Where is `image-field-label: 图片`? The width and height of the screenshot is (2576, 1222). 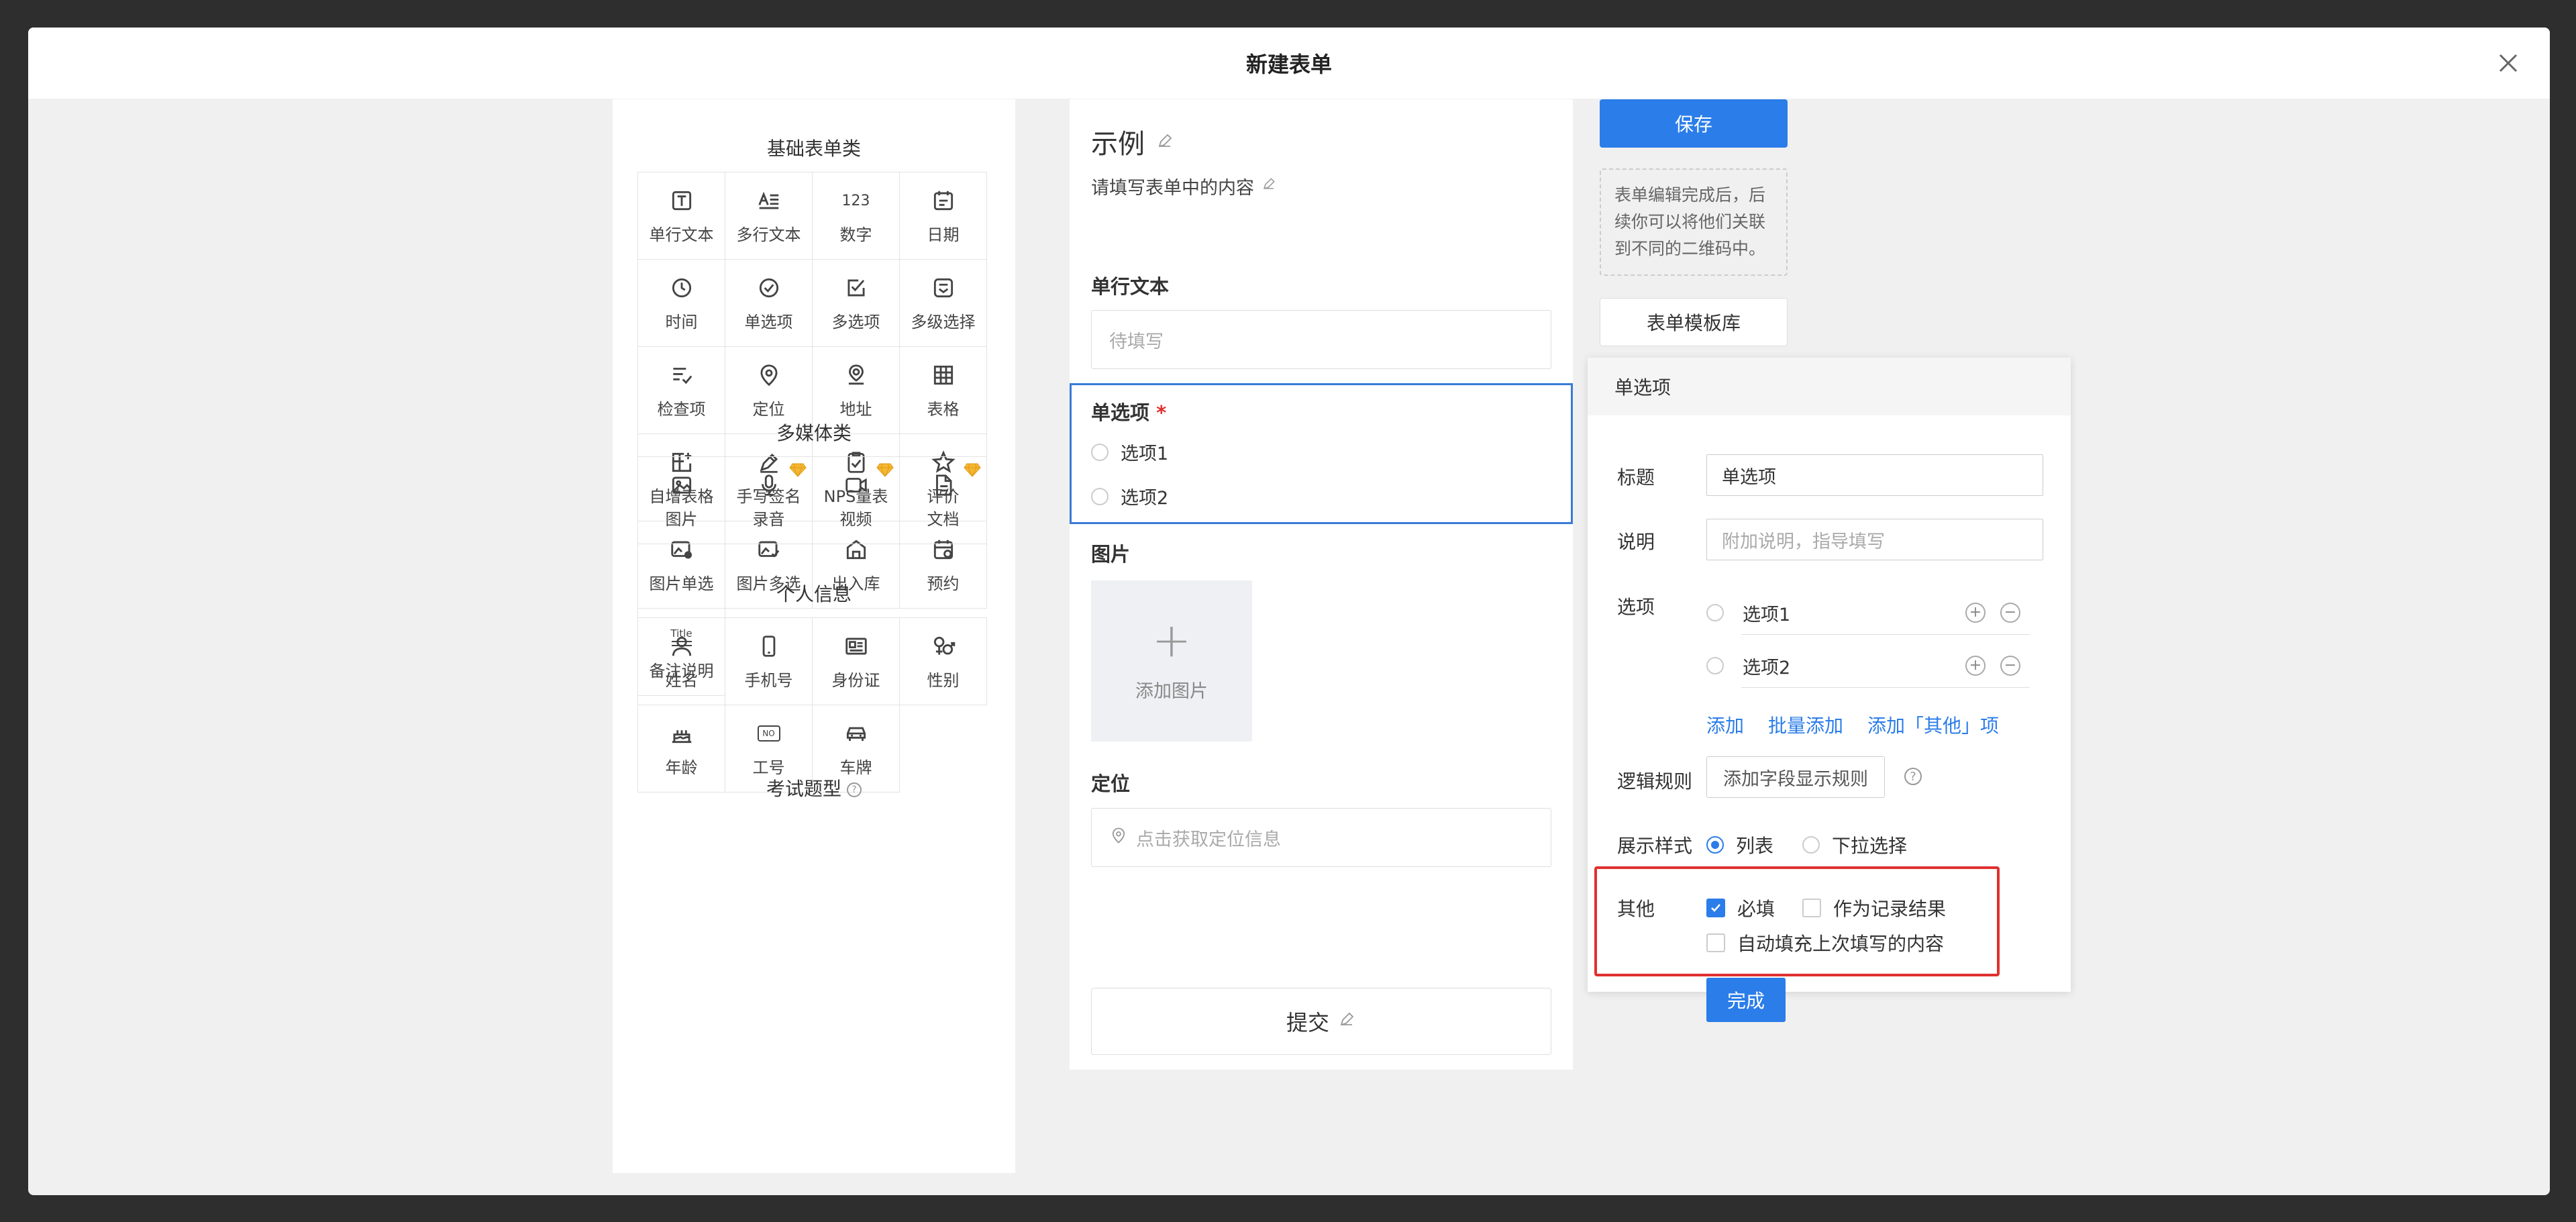
image-field-label: 图片 is located at coordinates (1111, 554).